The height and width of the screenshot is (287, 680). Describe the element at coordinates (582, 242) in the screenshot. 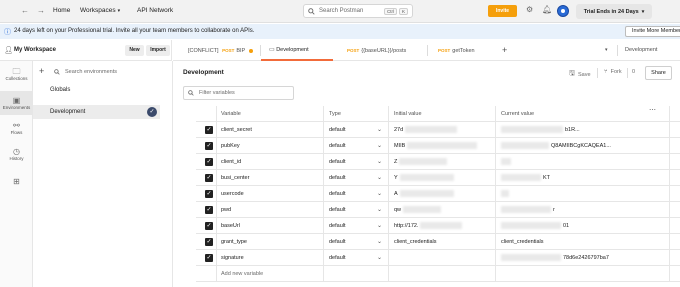

I see `current-value-cell: client_credentials` at that location.